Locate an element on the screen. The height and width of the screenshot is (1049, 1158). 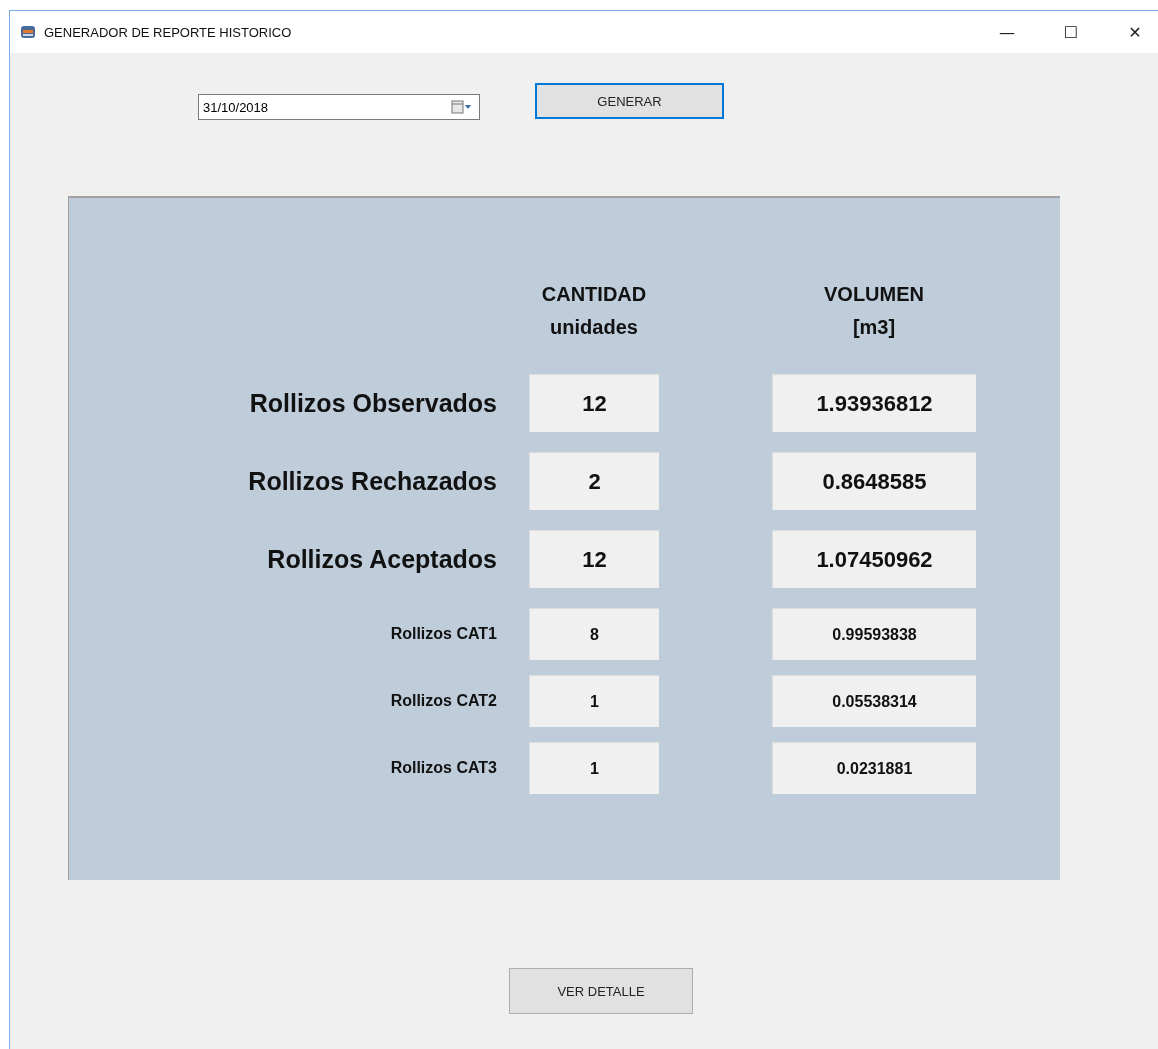
quantity-field: 8 is located at coordinates (594, 634).